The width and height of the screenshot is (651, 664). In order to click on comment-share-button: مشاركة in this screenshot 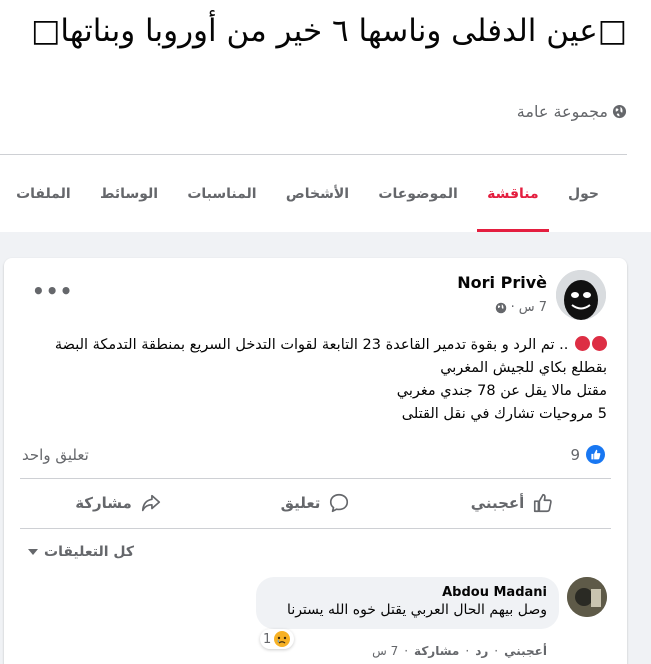, I will do `click(436, 651)`.